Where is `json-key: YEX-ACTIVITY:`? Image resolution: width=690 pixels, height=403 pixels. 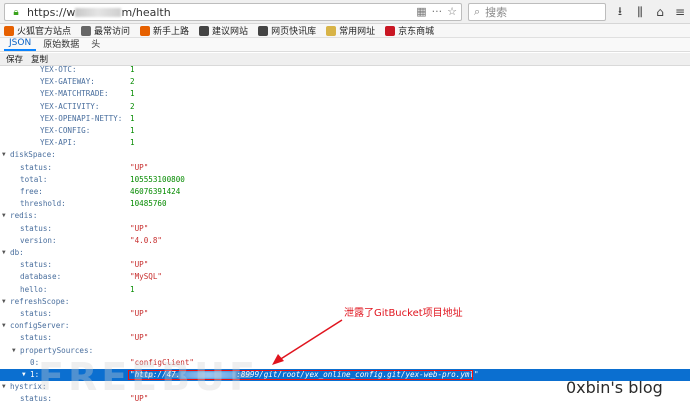 json-key: YEX-ACTIVITY: is located at coordinates (70, 106).